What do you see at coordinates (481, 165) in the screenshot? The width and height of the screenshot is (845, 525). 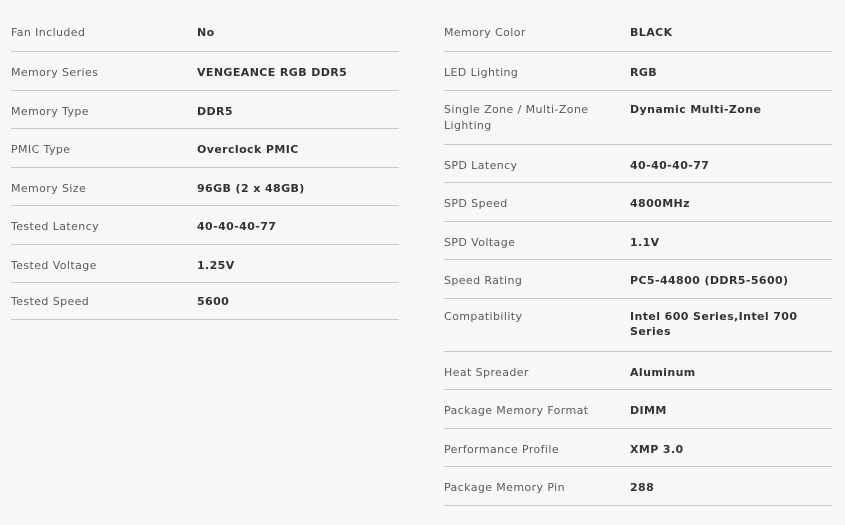 I see `spec-label: SPD Latency` at bounding box center [481, 165].